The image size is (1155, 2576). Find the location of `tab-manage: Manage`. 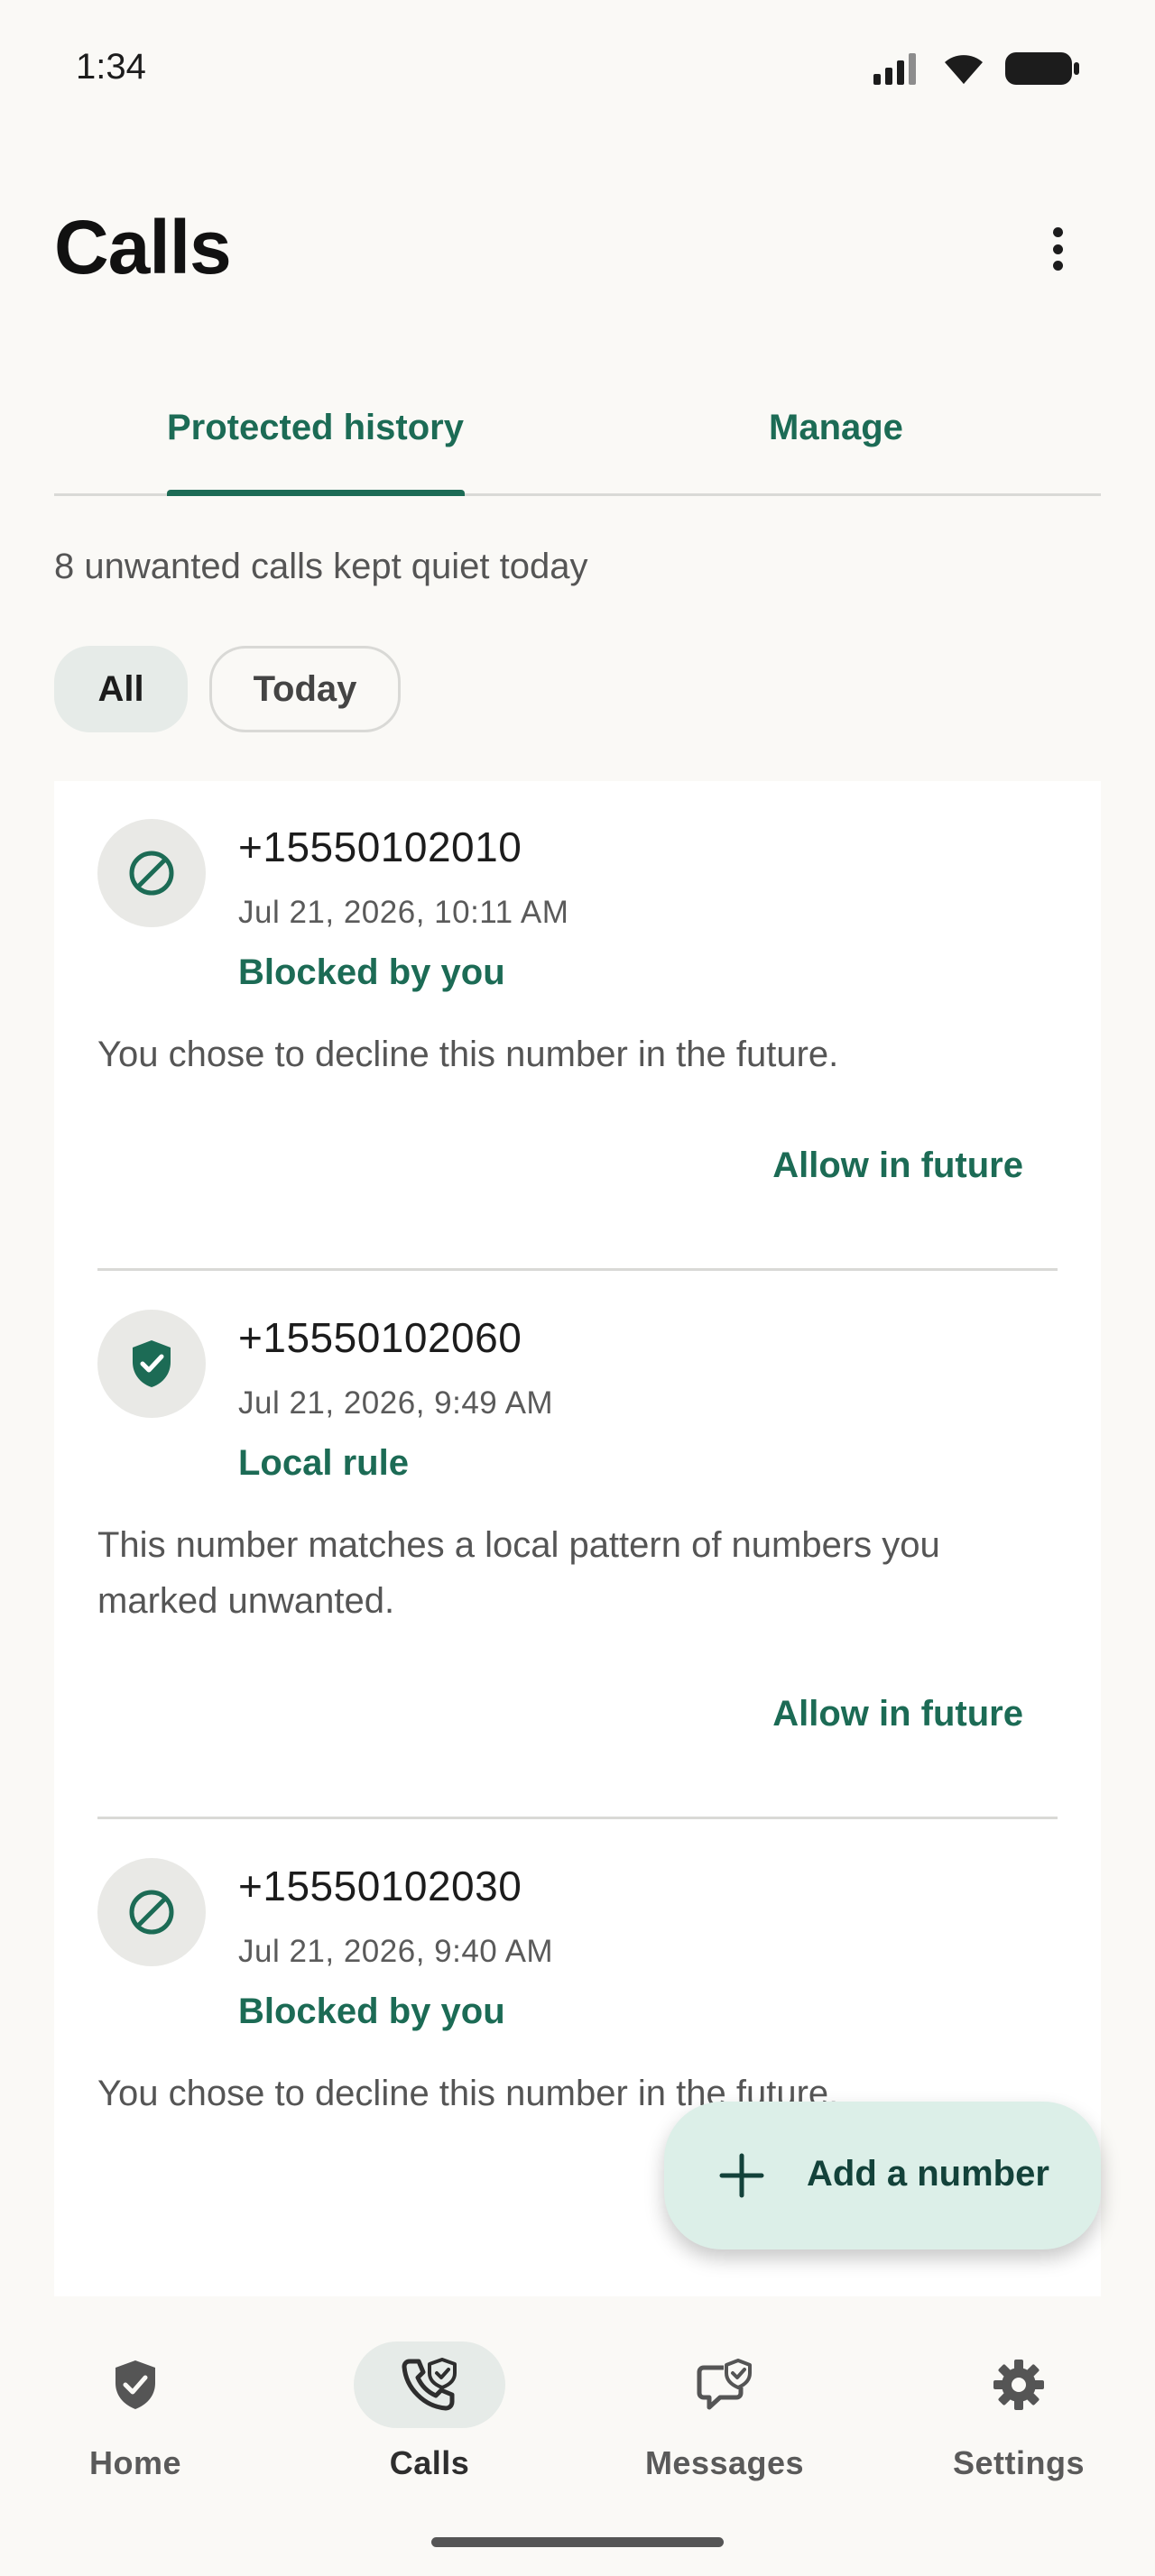

tab-manage: Manage is located at coordinates (836, 428).